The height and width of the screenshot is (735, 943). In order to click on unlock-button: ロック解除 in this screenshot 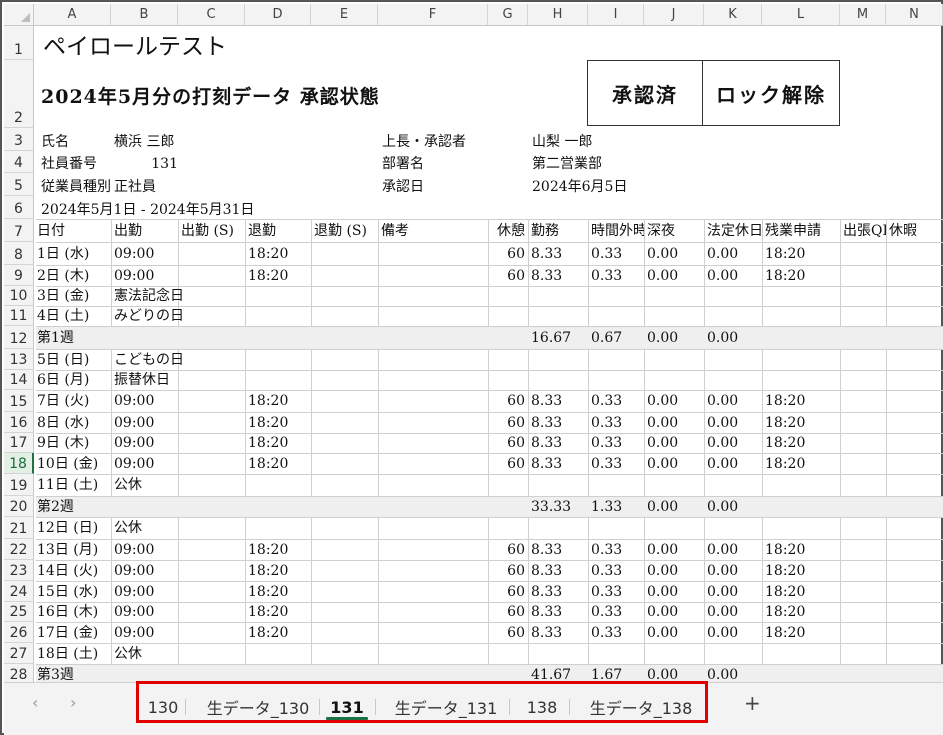, I will do `click(771, 93)`.